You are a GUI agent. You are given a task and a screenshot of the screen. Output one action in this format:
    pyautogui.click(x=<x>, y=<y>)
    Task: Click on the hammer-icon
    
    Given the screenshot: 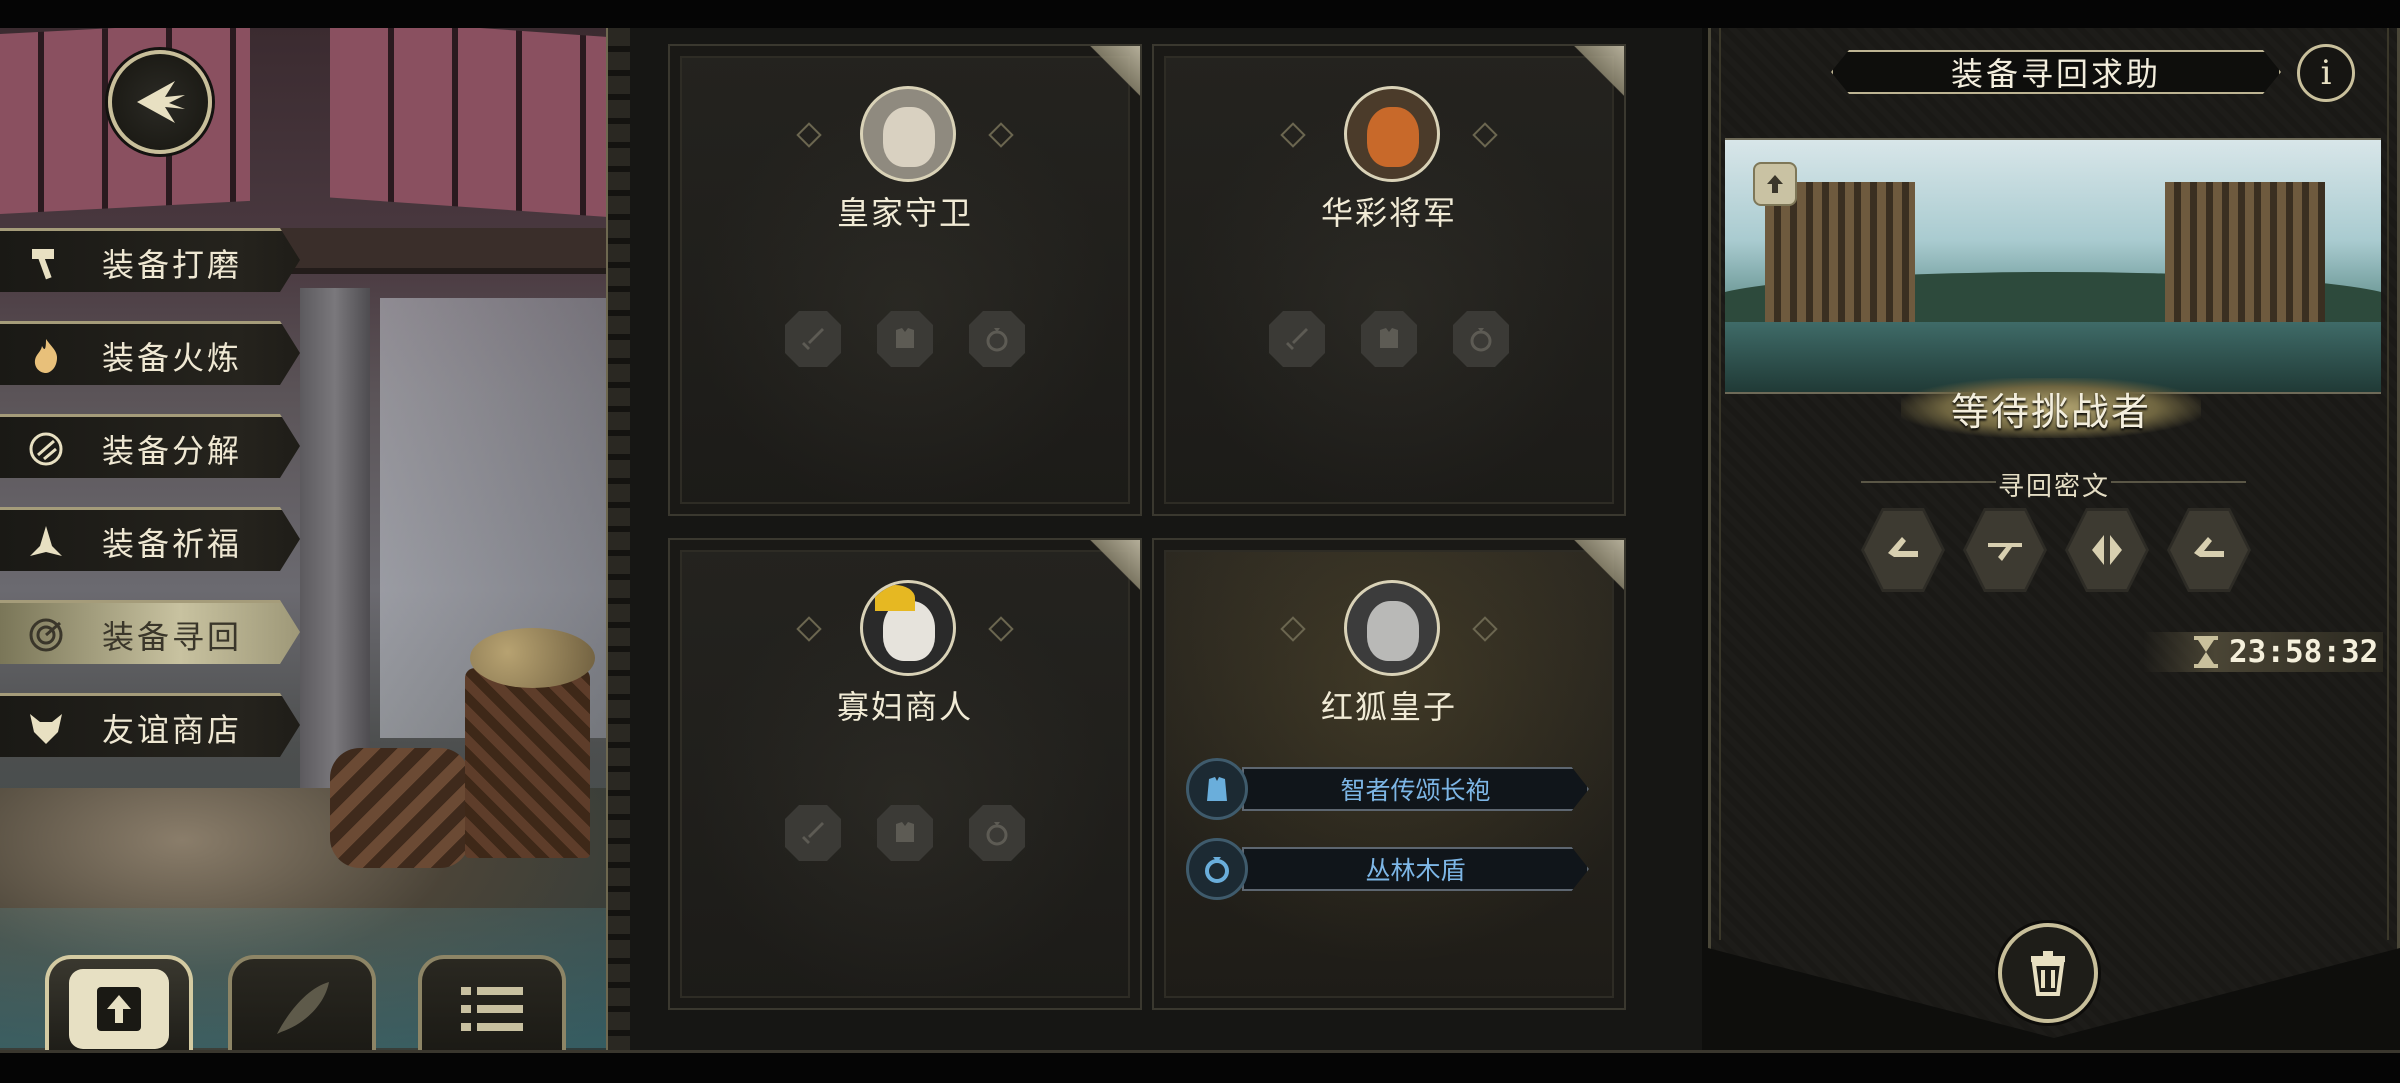 What is the action you would take?
    pyautogui.click(x=46, y=263)
    